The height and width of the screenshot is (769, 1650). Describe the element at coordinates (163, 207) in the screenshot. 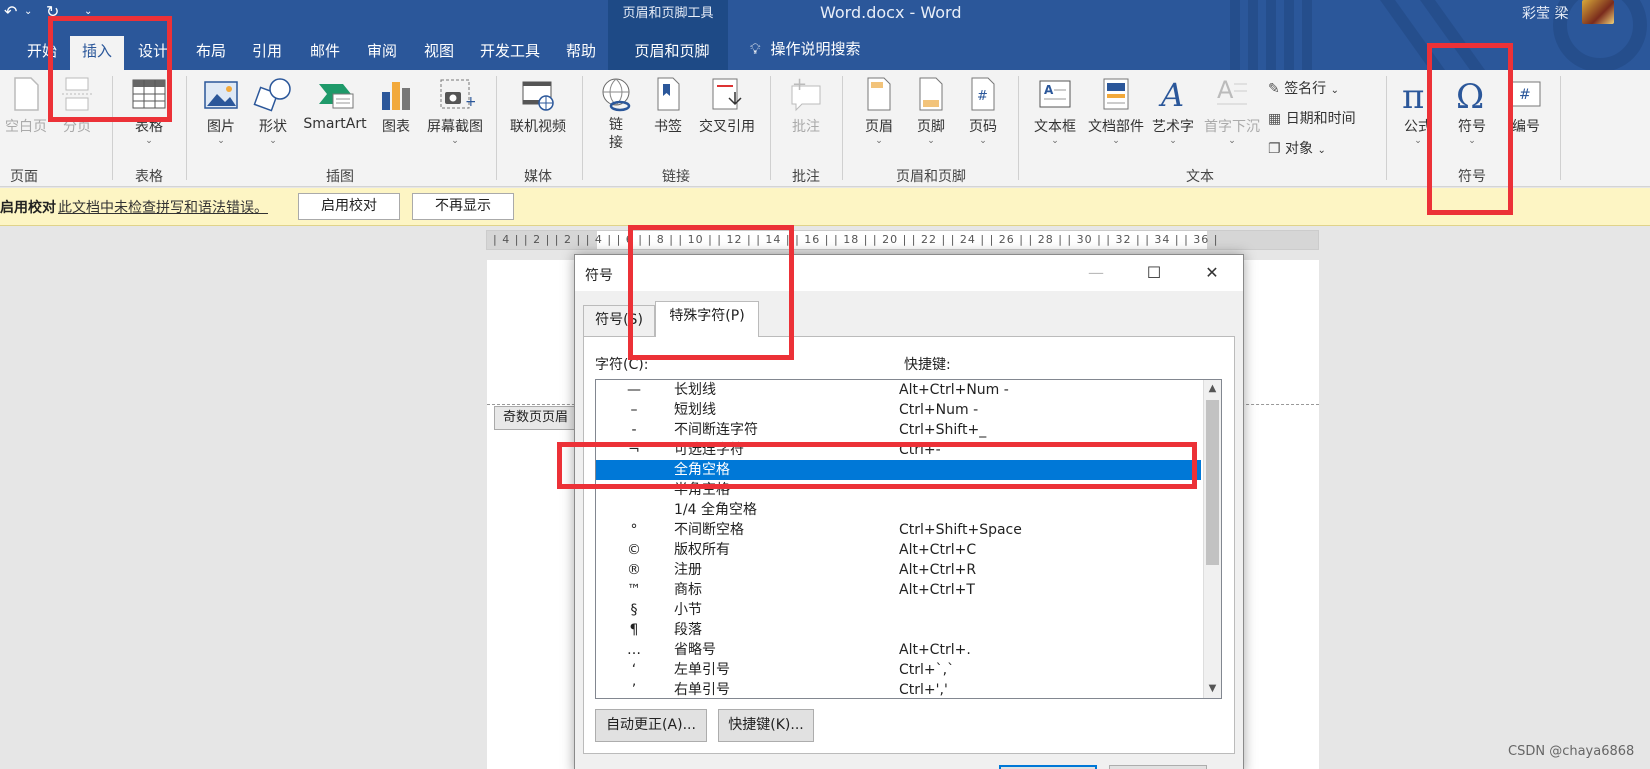

I see `message-bar-text: 此文档中未检查拼写和语法错误。` at that location.